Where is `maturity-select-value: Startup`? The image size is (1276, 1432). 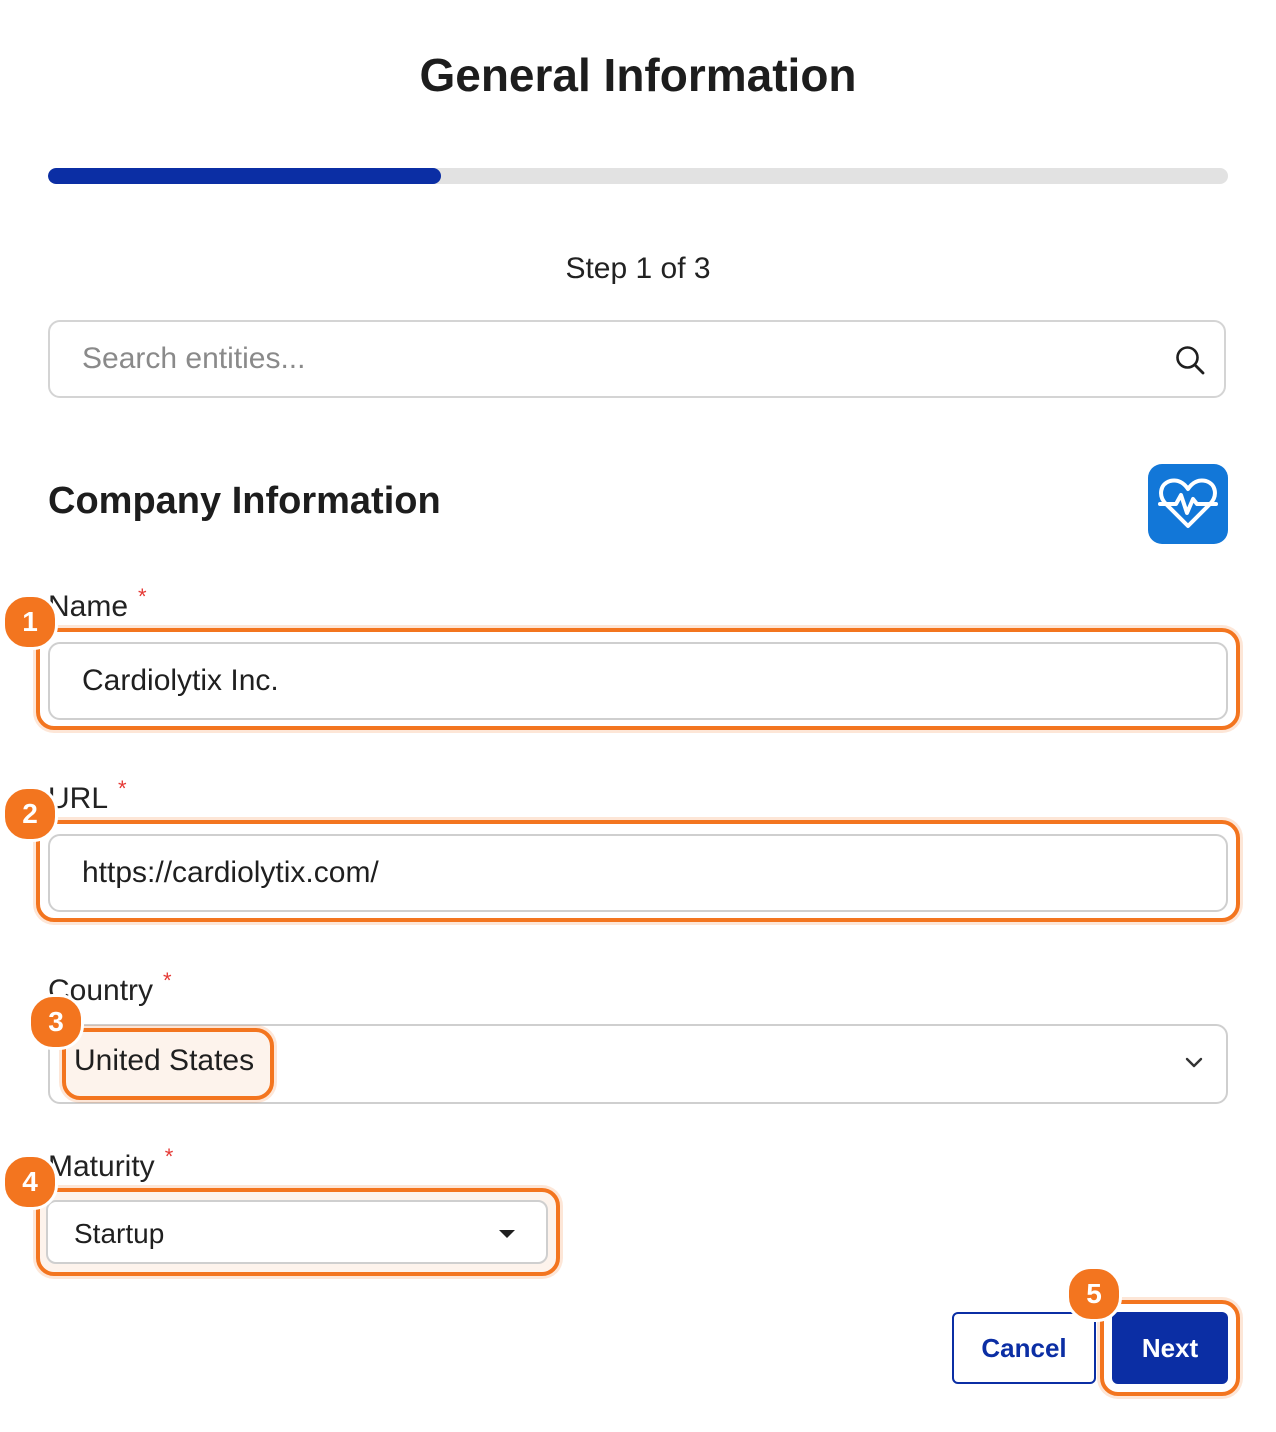
maturity-select-value: Startup is located at coordinates (119, 1233).